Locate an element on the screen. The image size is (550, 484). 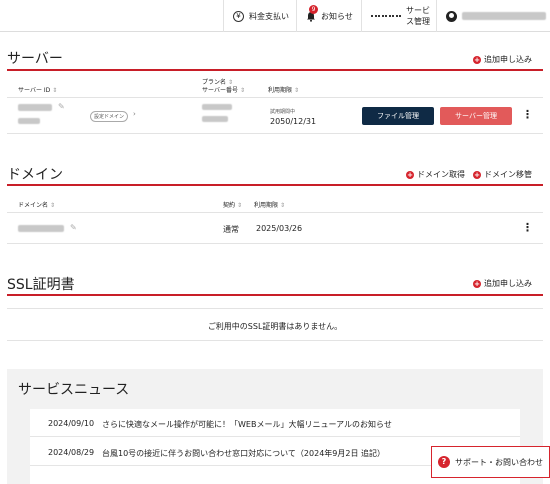
domain-contract-value: 通常 is located at coordinates (231, 229).